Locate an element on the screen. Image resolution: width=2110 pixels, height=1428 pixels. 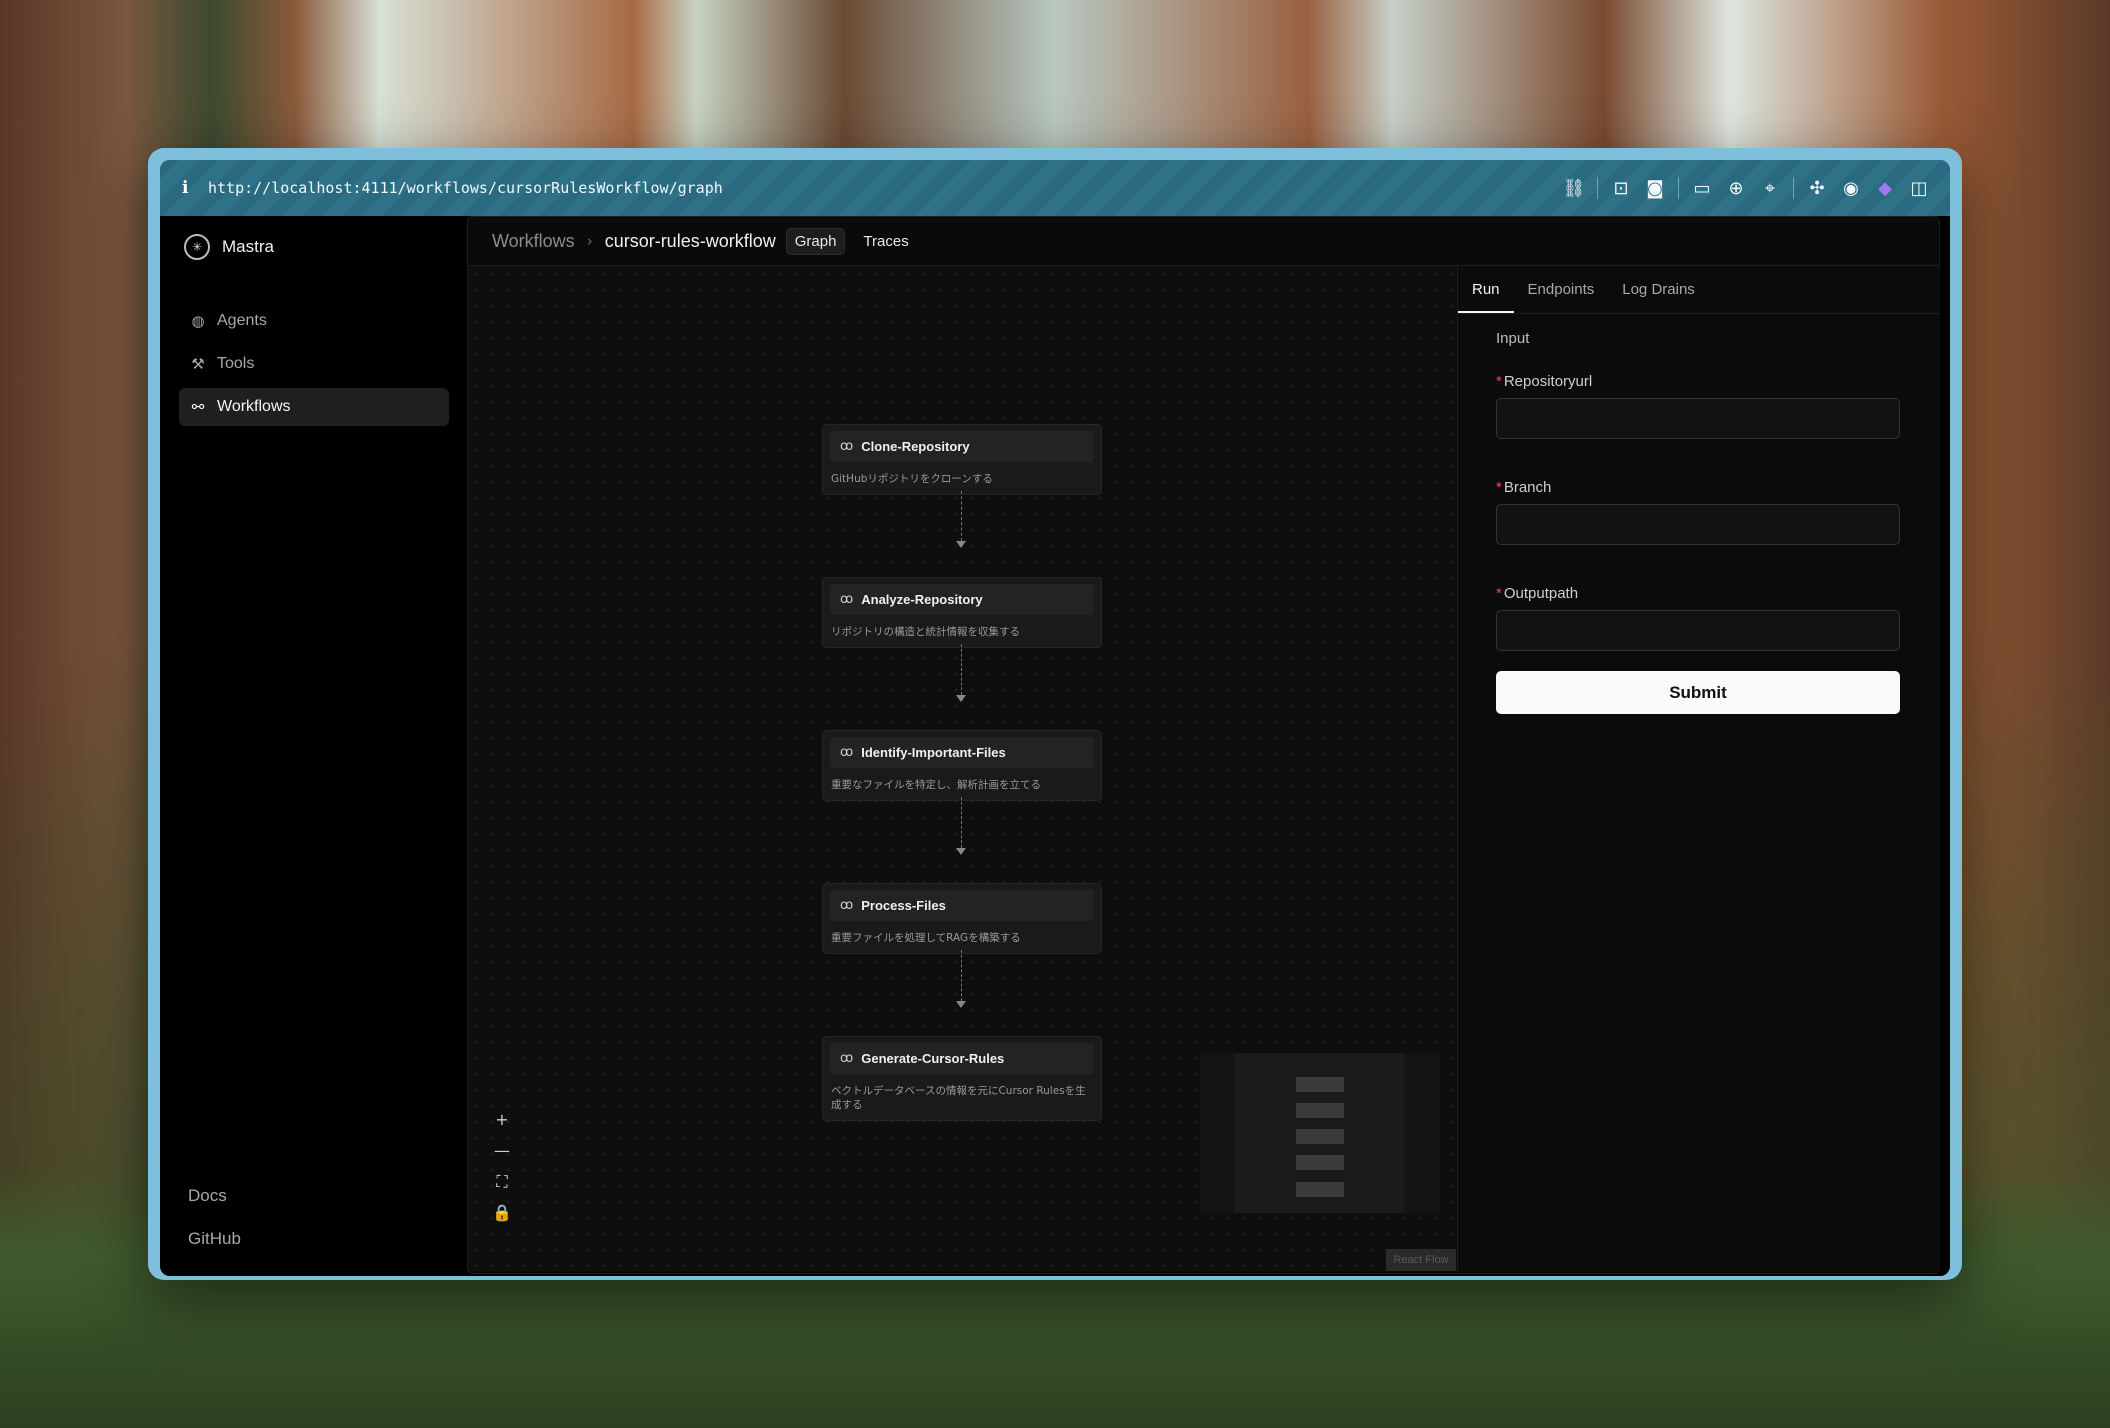
tab-traces: Traces is located at coordinates (885, 241).